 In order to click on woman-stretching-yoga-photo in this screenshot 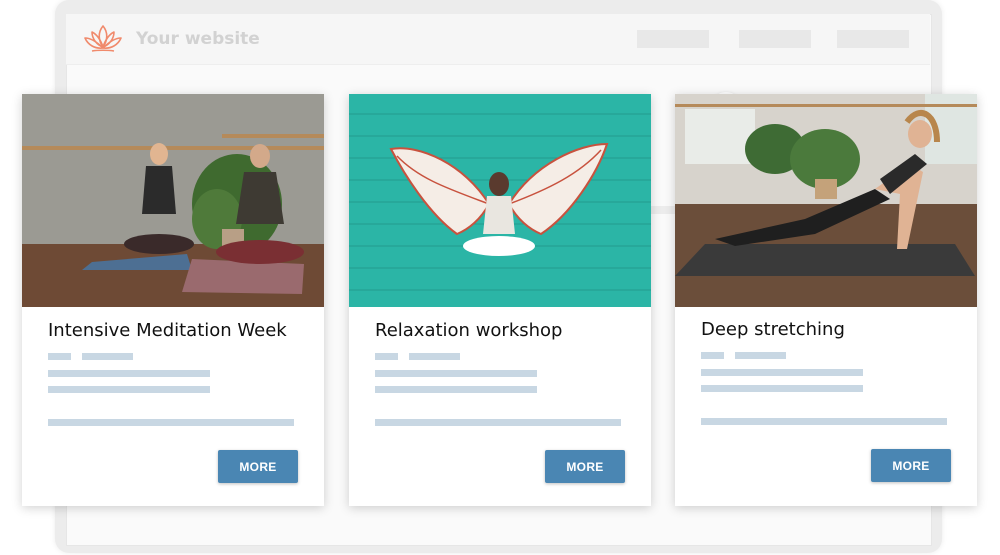, I will do `click(826, 200)`.